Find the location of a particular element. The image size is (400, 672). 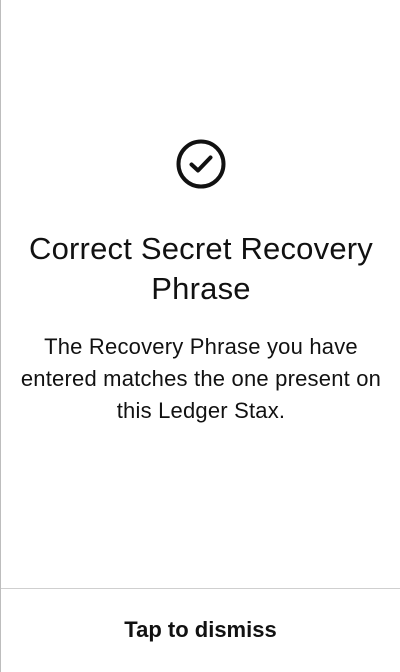

page-title: Correct Secret Recovery Phrase is located at coordinates (201, 268).